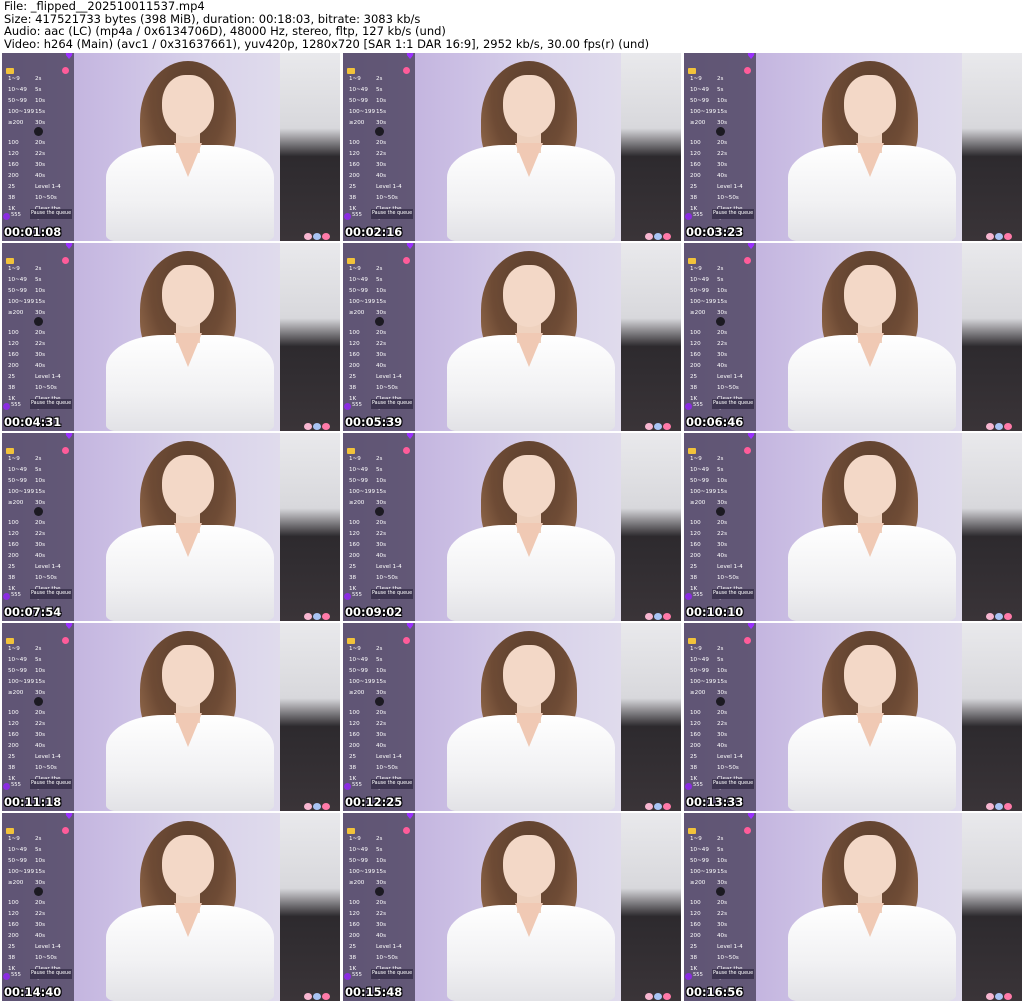  I want to click on panel-row: 160 30s, so click(38, 925).